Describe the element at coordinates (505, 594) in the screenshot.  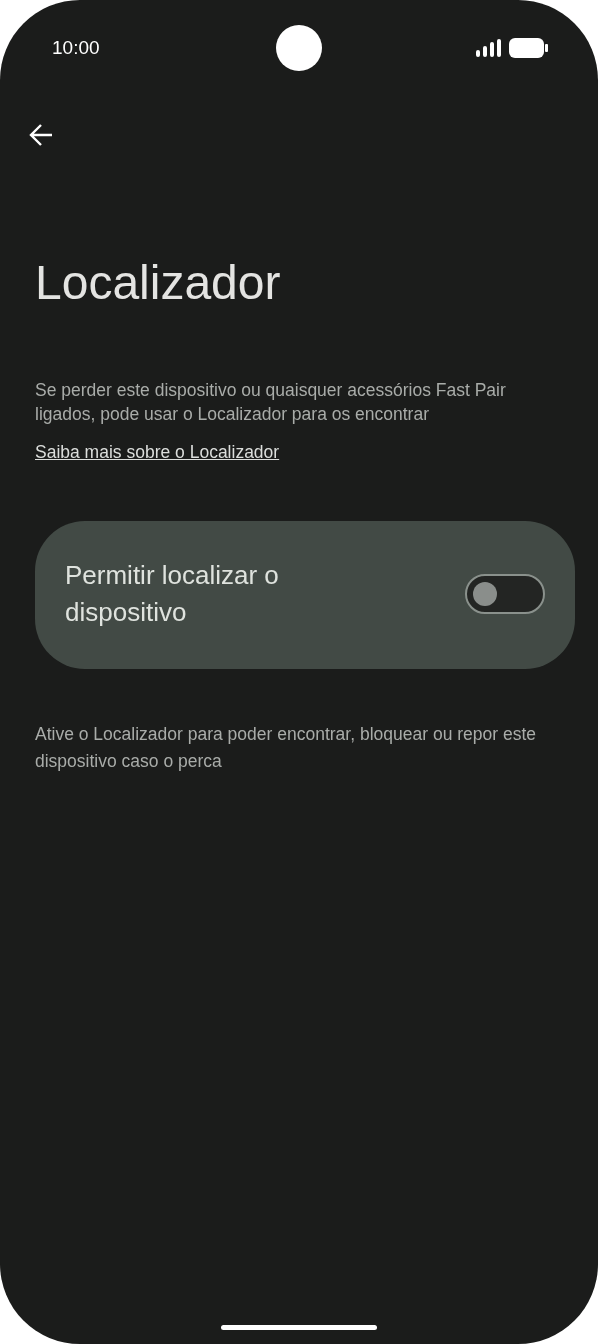
I see `toggle-switch` at that location.